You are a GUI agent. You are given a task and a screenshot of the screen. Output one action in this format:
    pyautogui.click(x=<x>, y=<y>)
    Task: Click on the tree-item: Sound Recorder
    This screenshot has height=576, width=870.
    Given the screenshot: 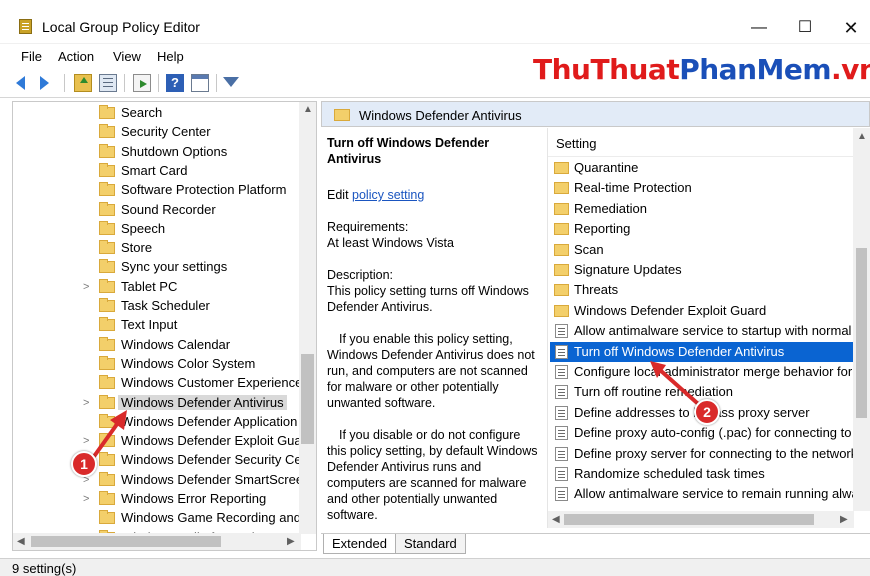 What is the action you would take?
    pyautogui.click(x=158, y=210)
    